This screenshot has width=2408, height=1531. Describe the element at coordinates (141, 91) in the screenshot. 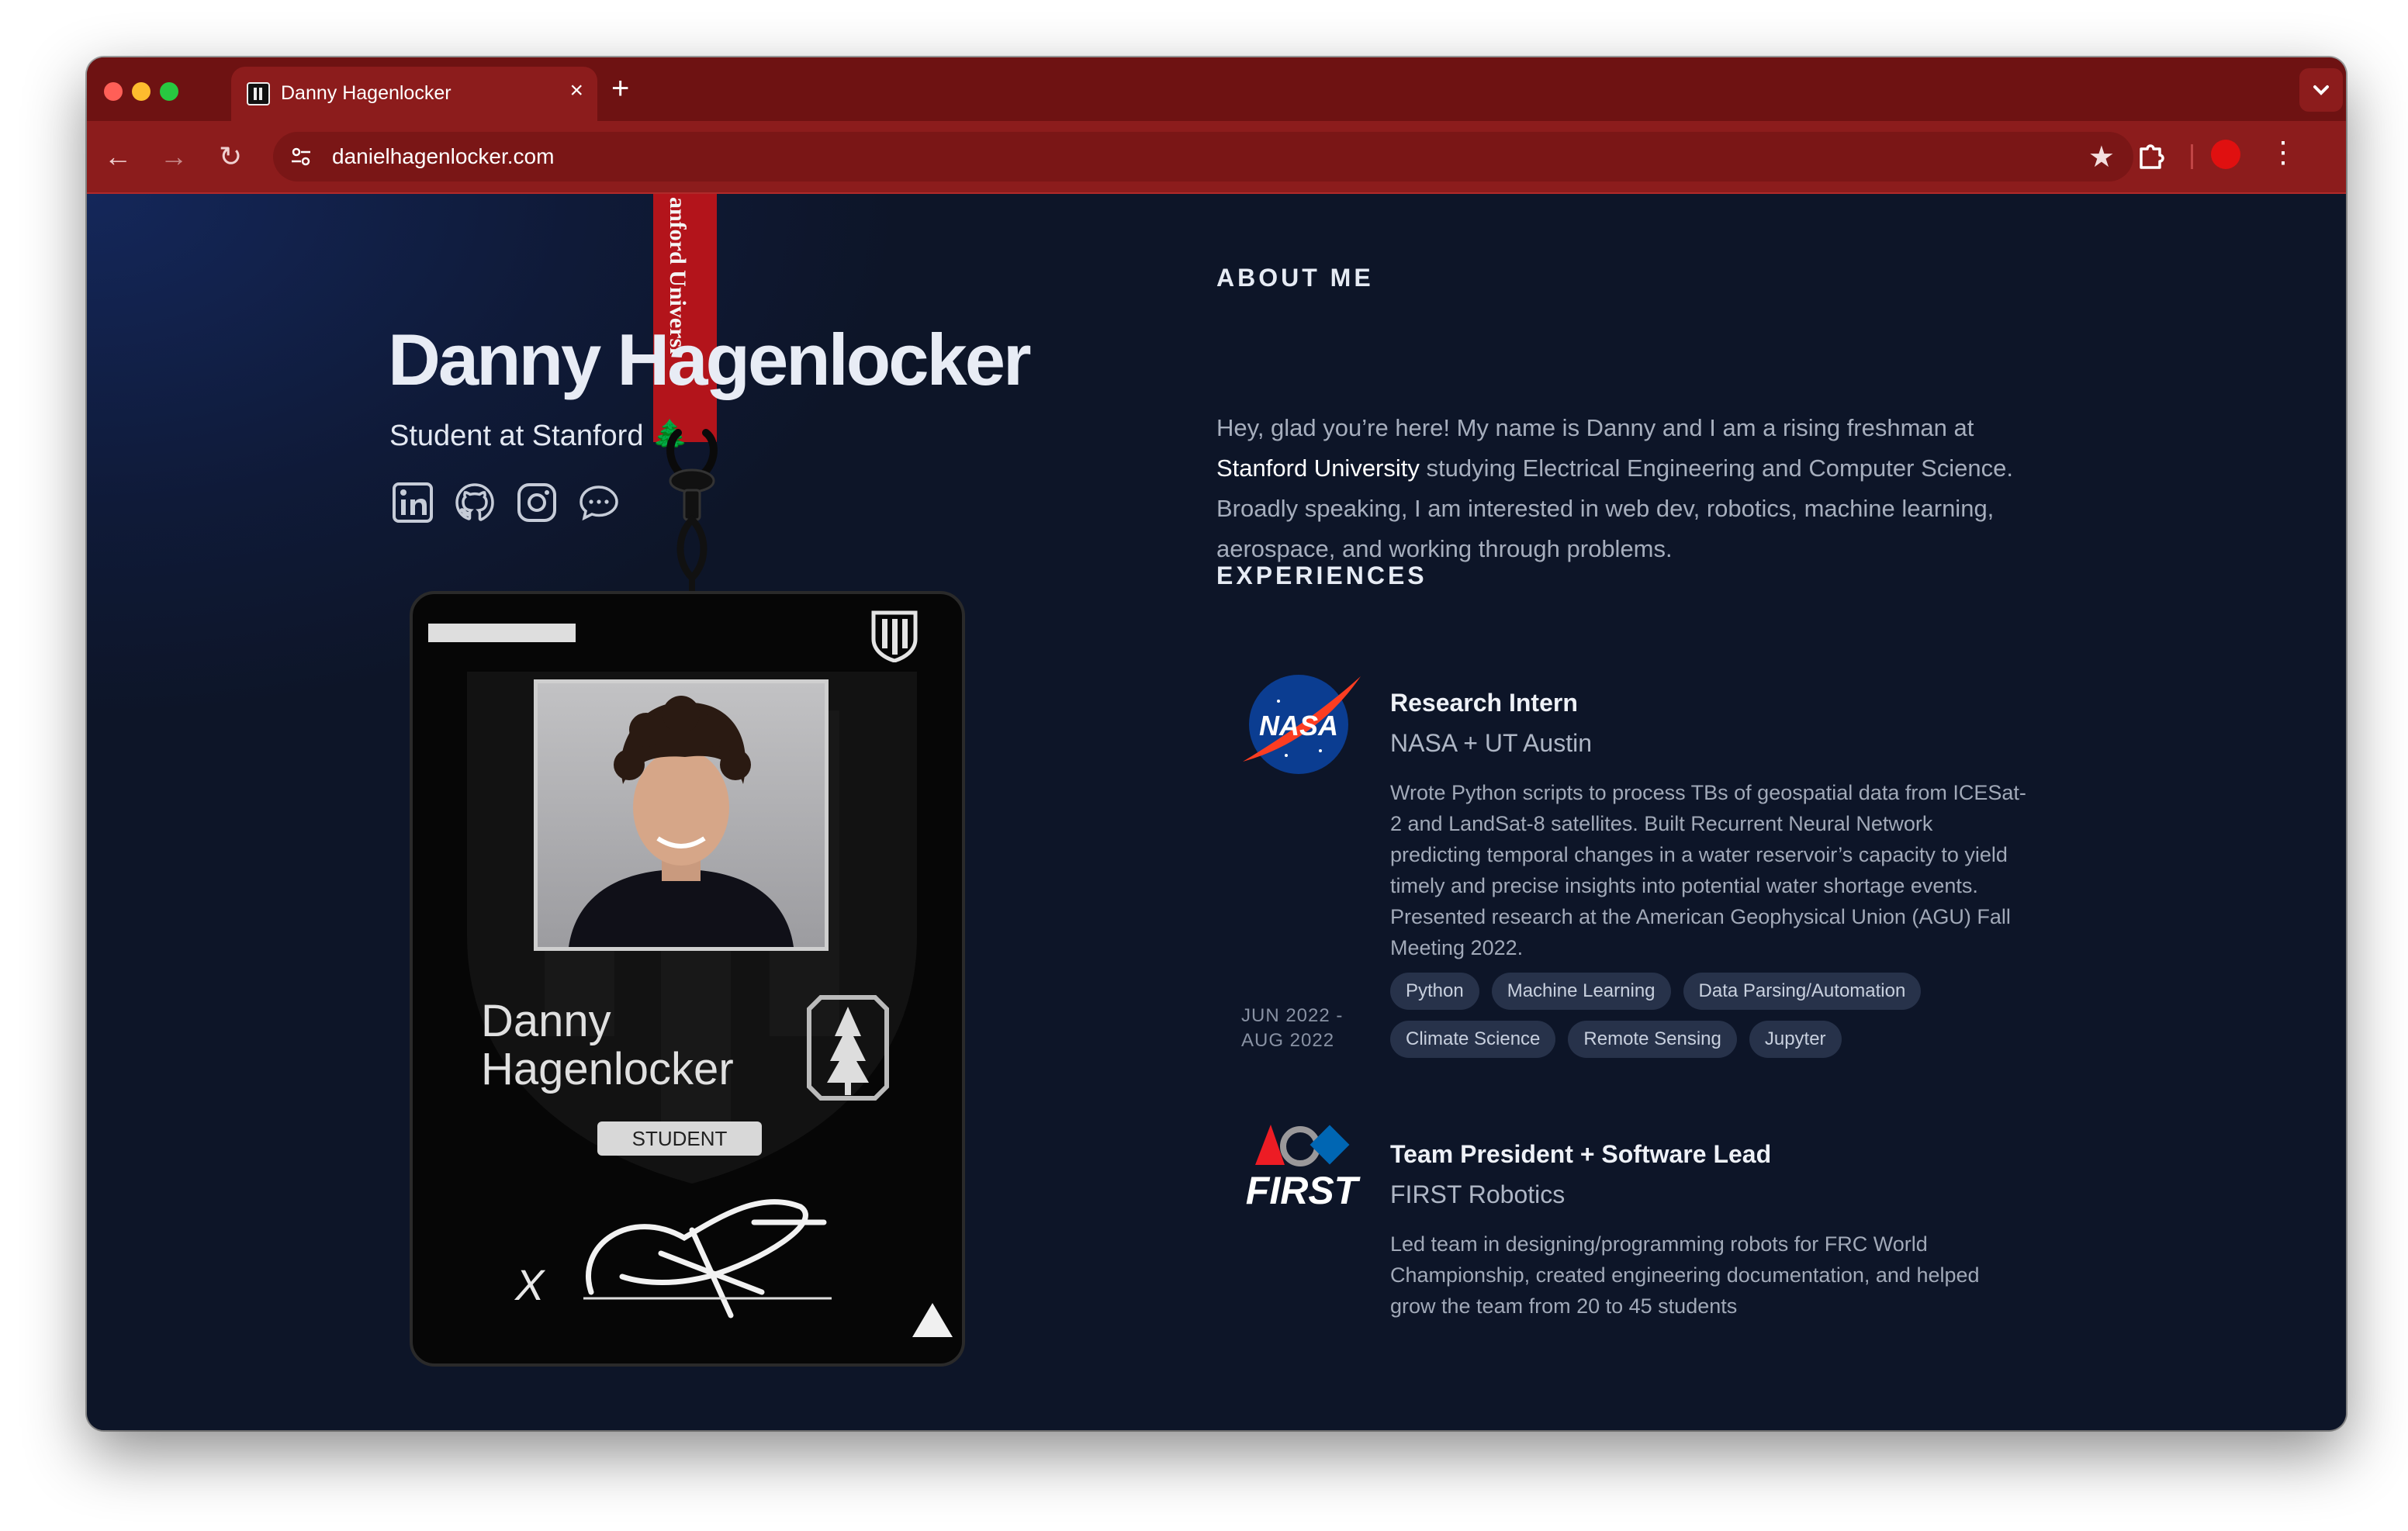

I see `minimize-window-button` at that location.